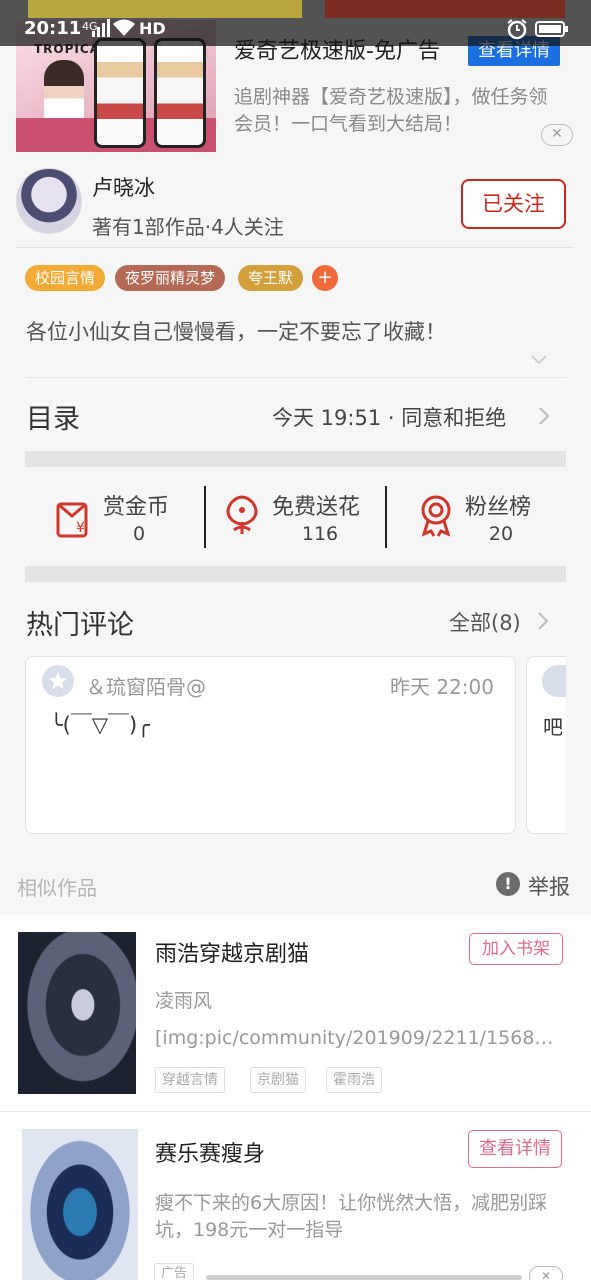 The width and height of the screenshot is (591, 1280). I want to click on status-time: 20:11, so click(53, 28).